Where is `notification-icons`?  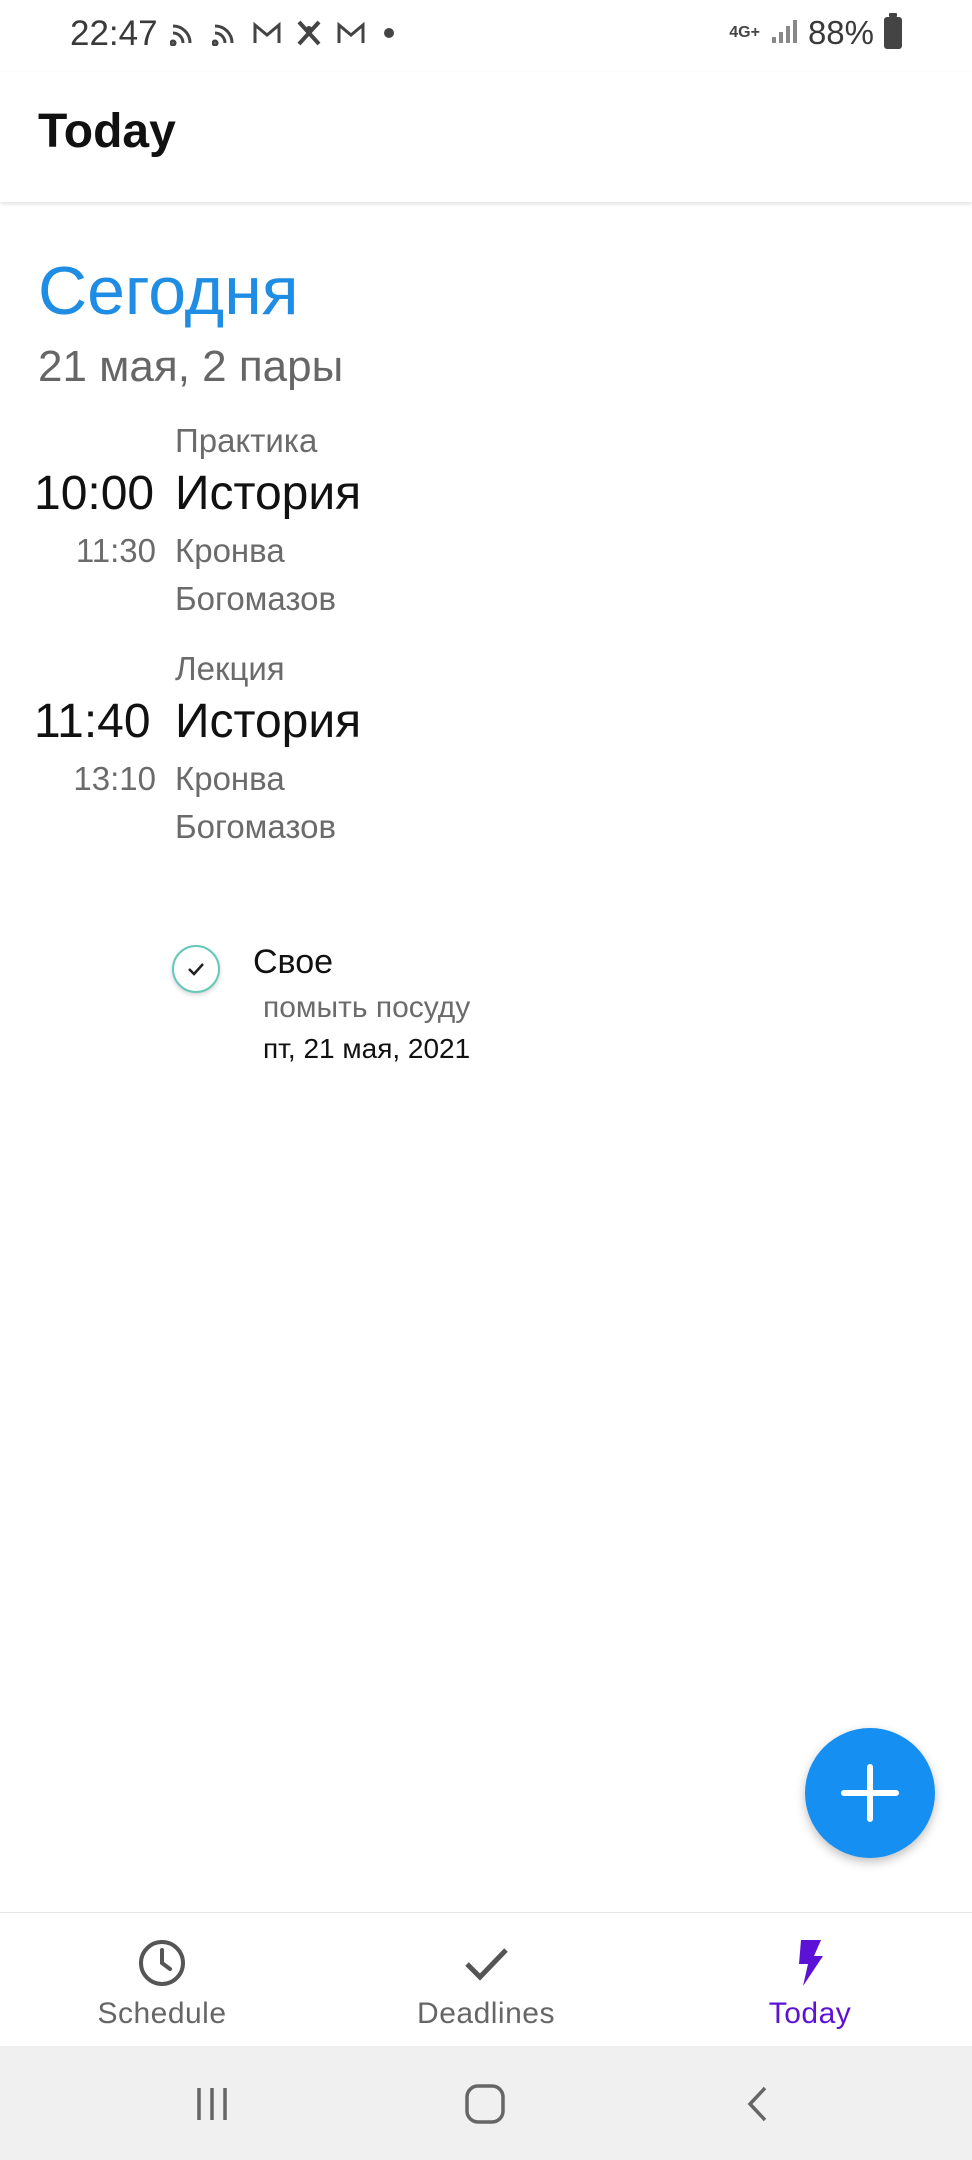
notification-icons is located at coordinates (281, 33).